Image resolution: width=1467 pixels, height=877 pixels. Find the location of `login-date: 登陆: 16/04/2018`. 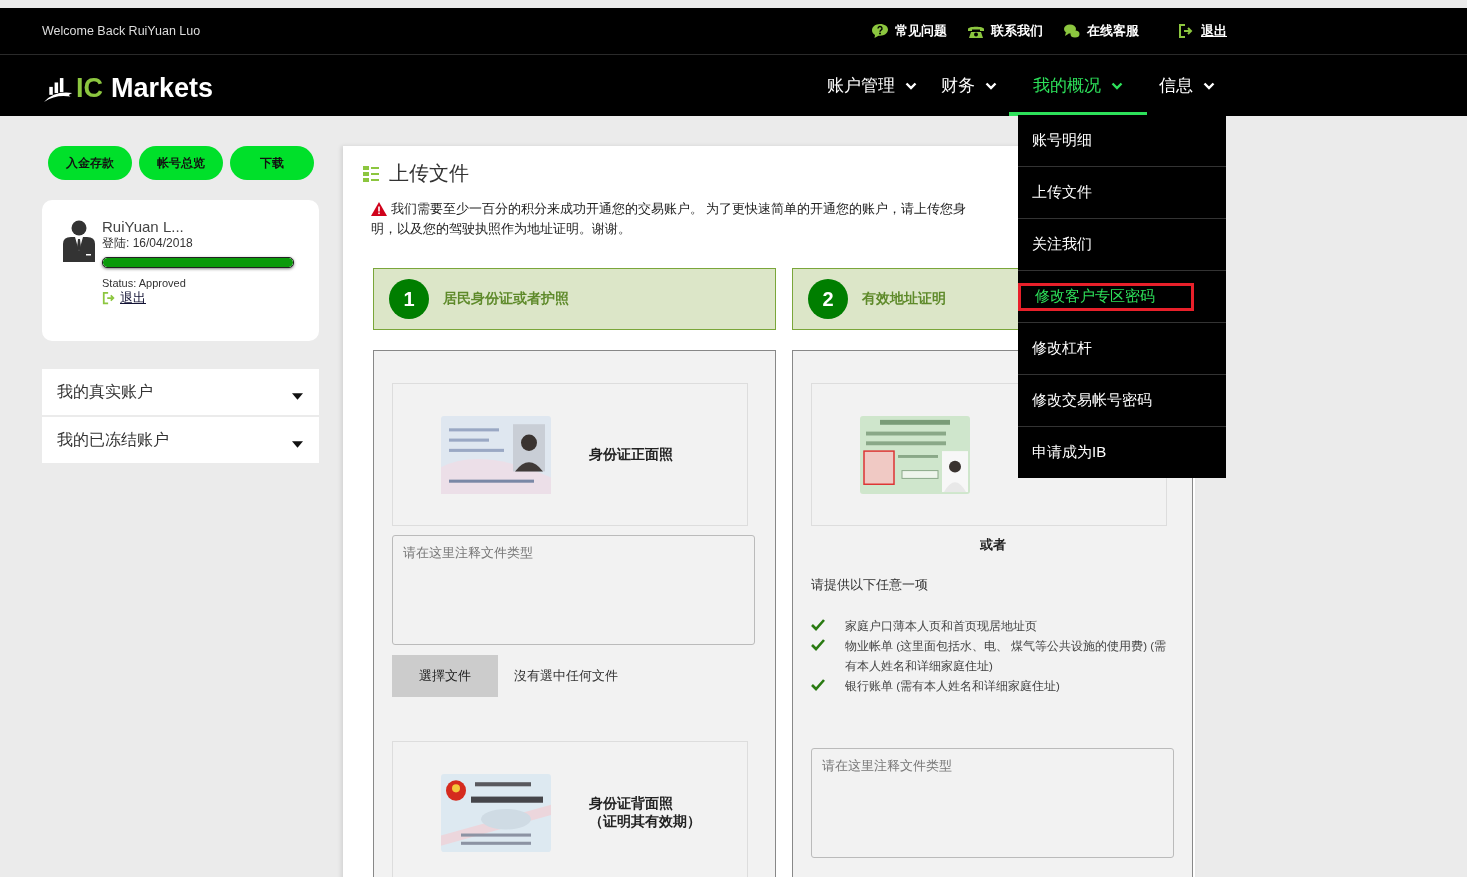

login-date: 登陆: 16/04/2018 is located at coordinates (148, 243).